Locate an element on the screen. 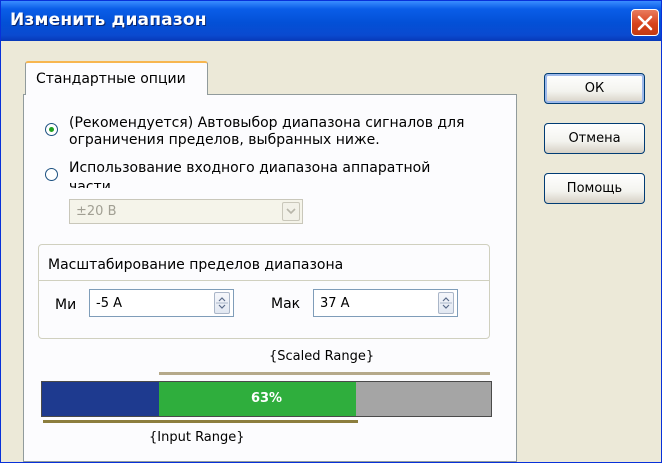 The image size is (662, 463). radio-auto-select is located at coordinates (51, 129).